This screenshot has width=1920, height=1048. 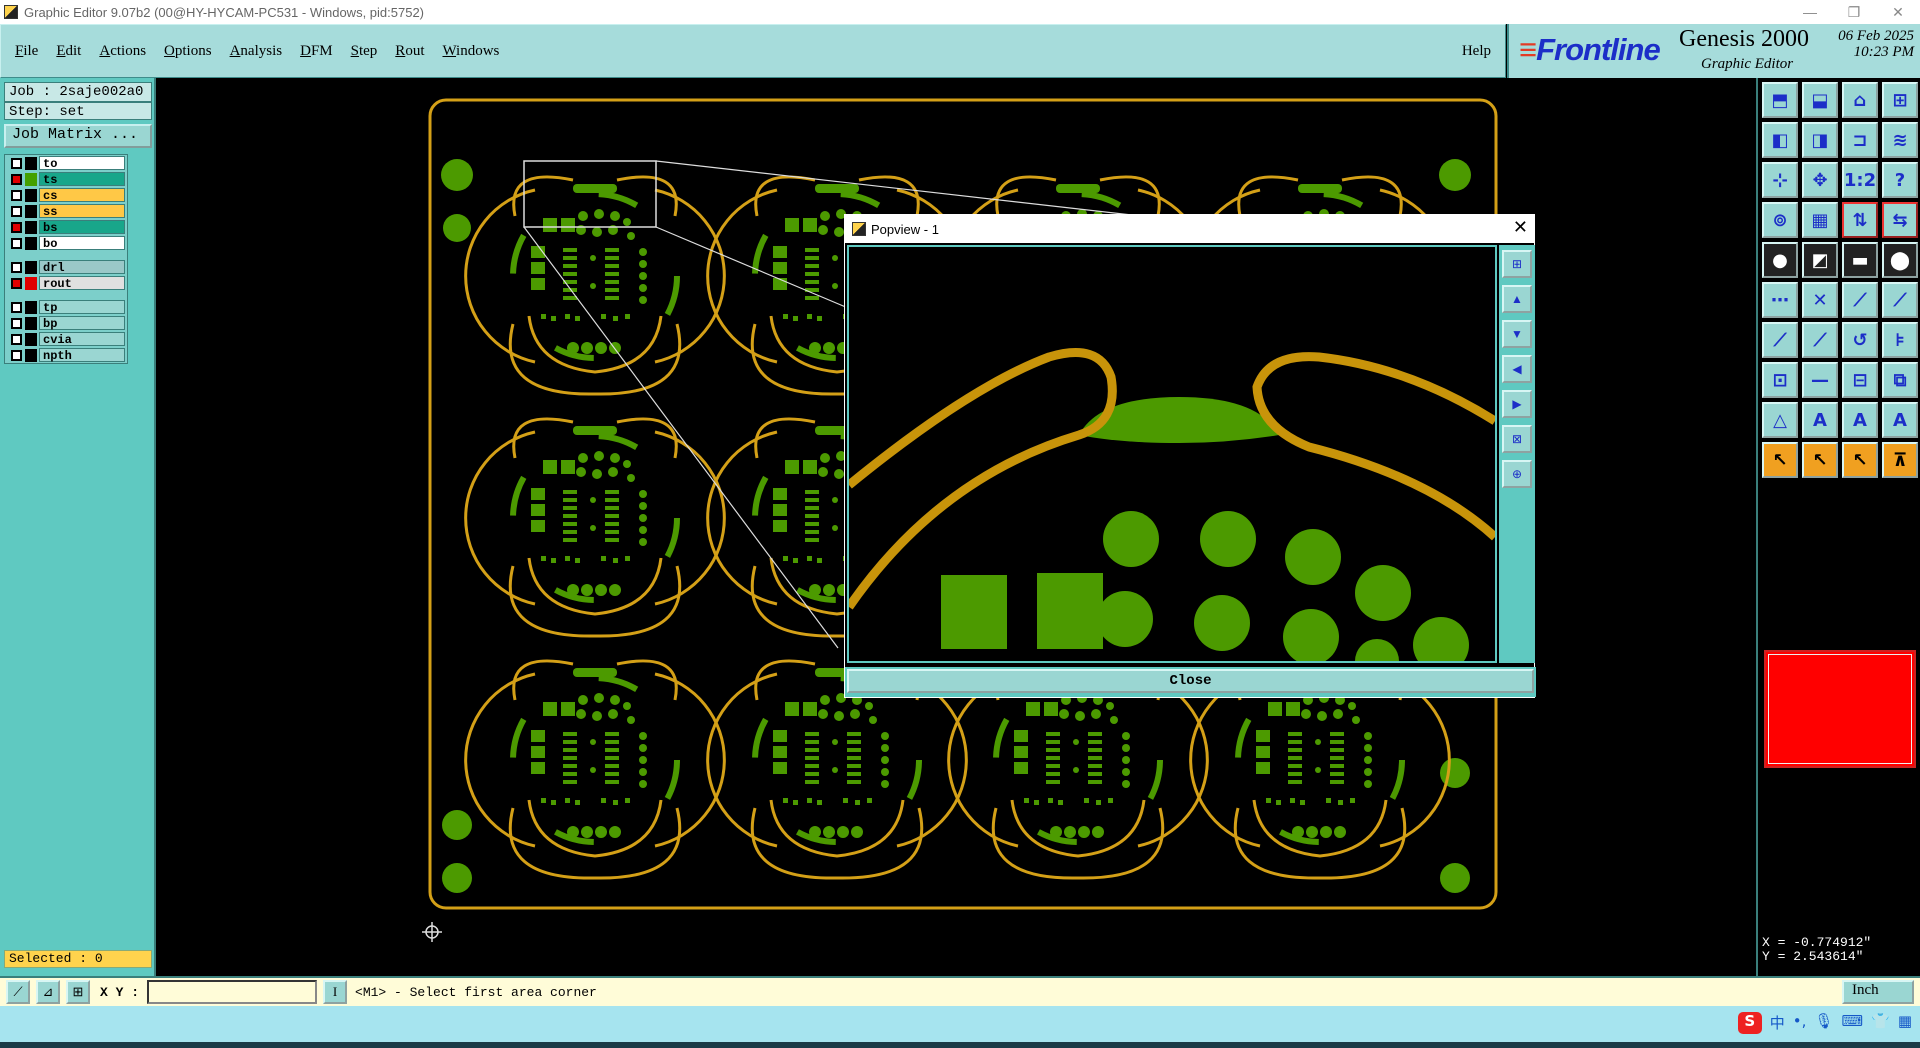 What do you see at coordinates (1854, 12) in the screenshot?
I see `restore-icon: ❐` at bounding box center [1854, 12].